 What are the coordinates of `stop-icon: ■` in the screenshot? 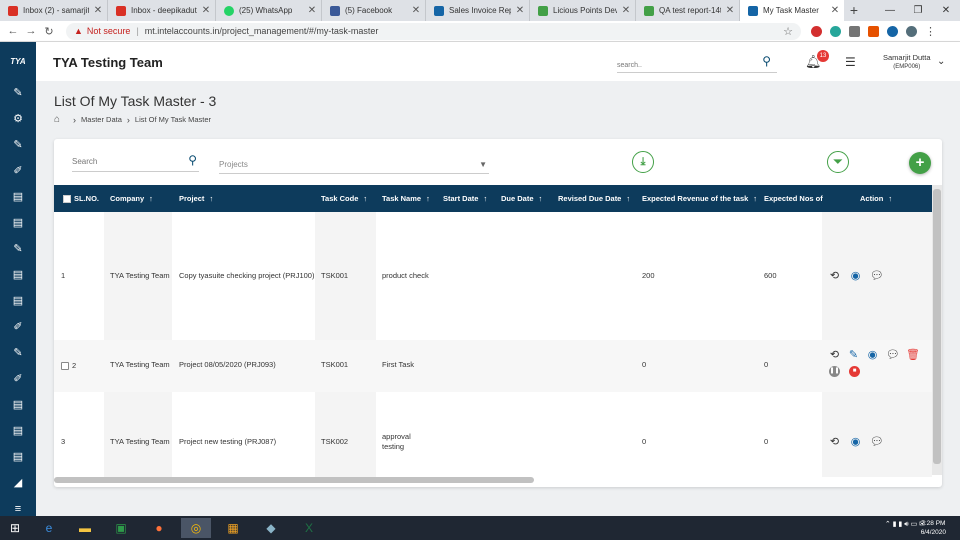 It's located at (854, 371).